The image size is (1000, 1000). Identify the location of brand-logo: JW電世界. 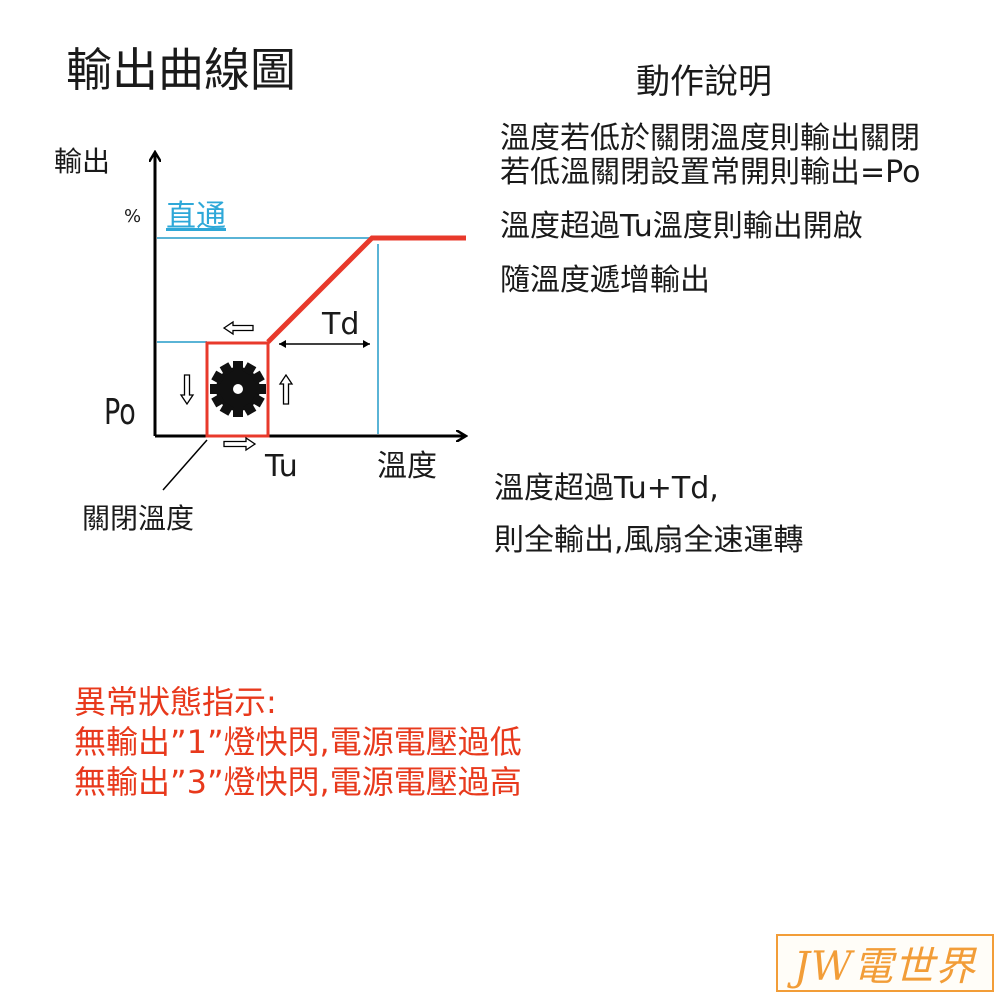
(885, 963).